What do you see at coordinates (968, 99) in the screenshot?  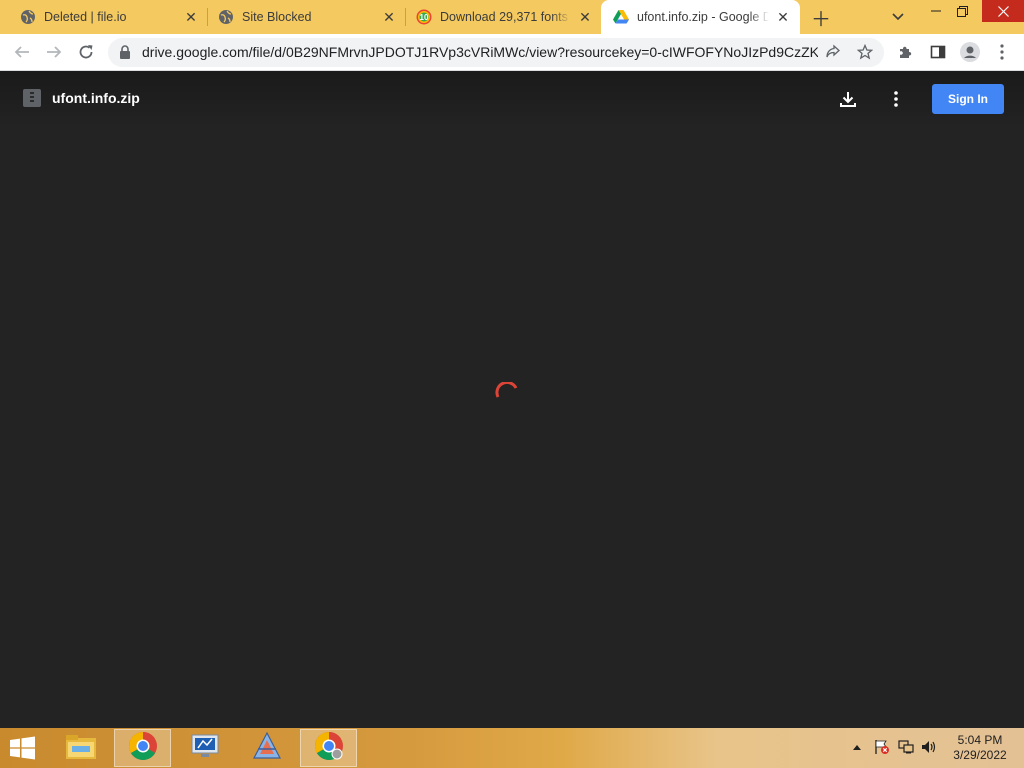 I see `sign-in-button: Sign In` at bounding box center [968, 99].